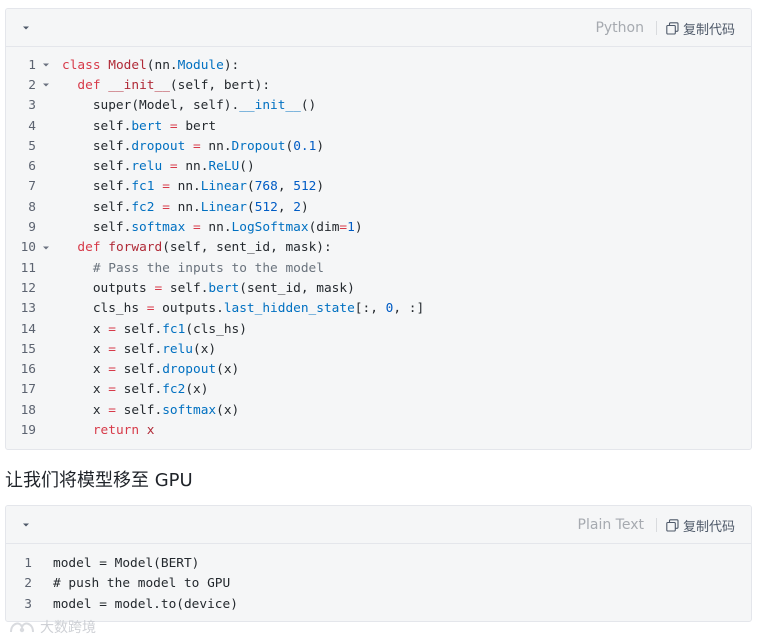 This screenshot has height=642, width=764. I want to click on code-line: 19 return x, so click(378, 430).